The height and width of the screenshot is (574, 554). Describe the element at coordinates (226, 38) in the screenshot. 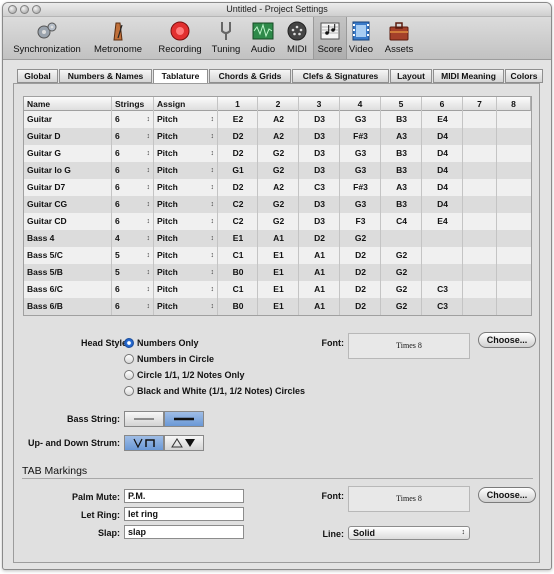

I see `toolbar-tuning: Tuning` at that location.